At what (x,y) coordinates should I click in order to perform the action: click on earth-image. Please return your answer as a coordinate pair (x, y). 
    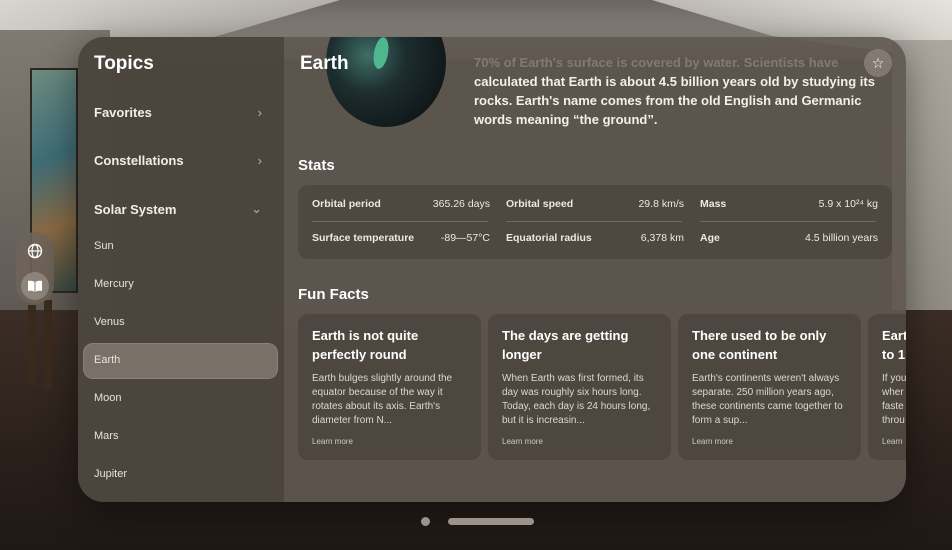
    Looking at the image, I should click on (386, 82).